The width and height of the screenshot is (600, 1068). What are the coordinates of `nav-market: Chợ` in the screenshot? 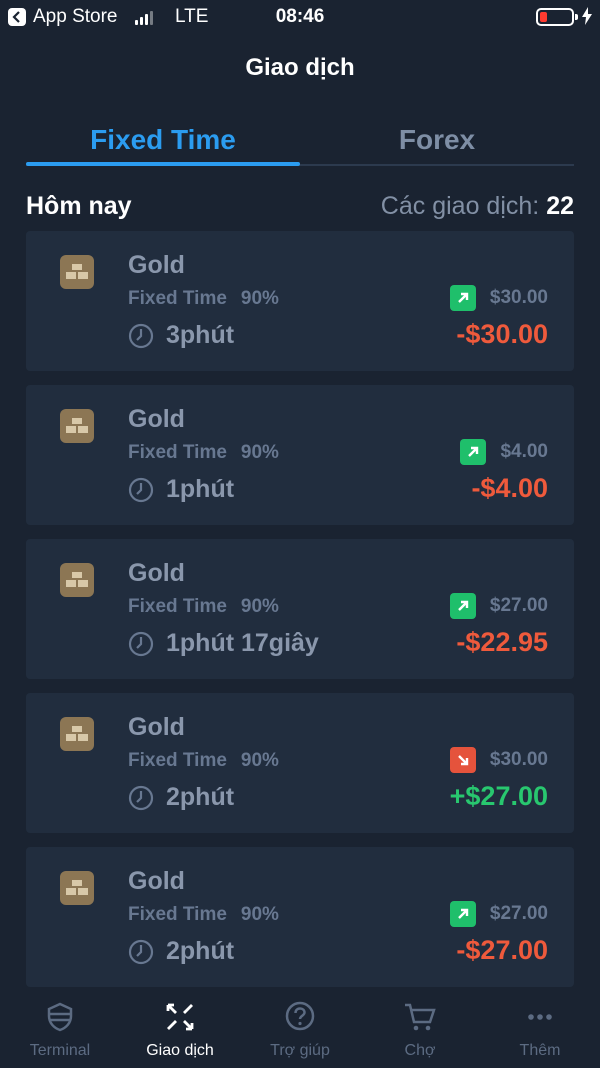 It's located at (420, 1029).